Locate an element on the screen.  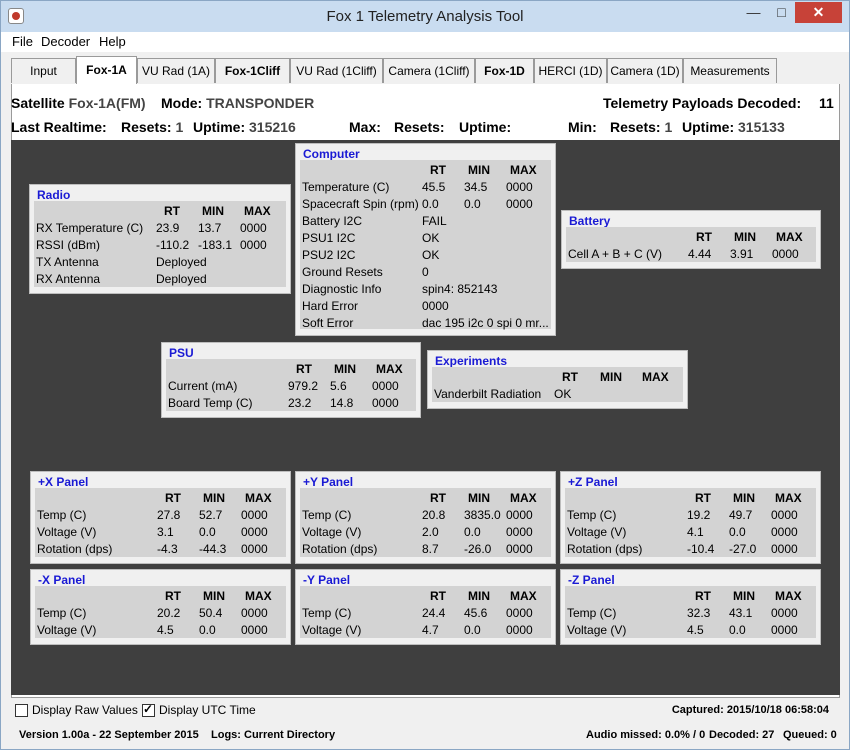
tab-fox-1a: Fox-1A is located at coordinates (106, 70).